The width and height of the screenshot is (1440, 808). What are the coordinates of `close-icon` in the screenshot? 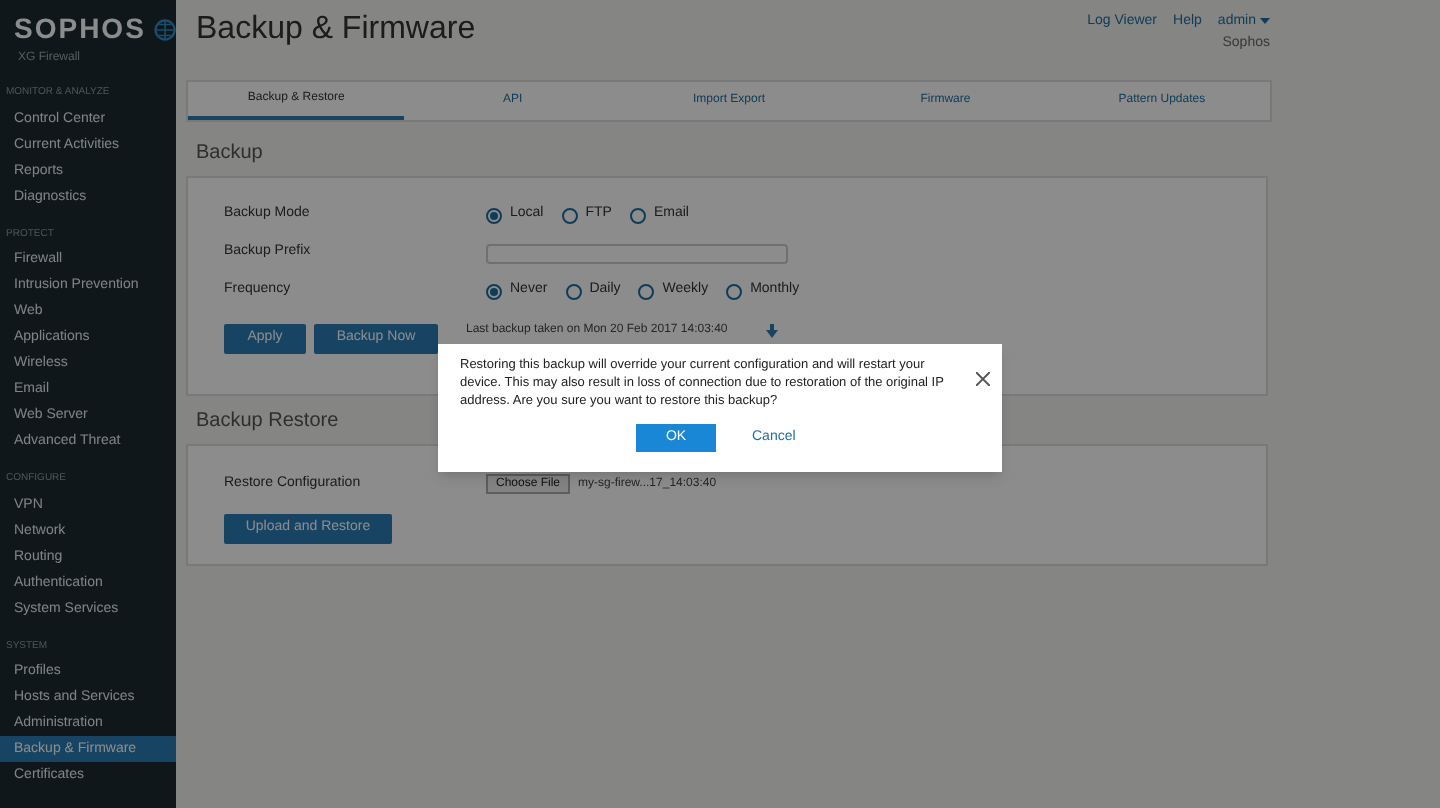 It's located at (983, 379).